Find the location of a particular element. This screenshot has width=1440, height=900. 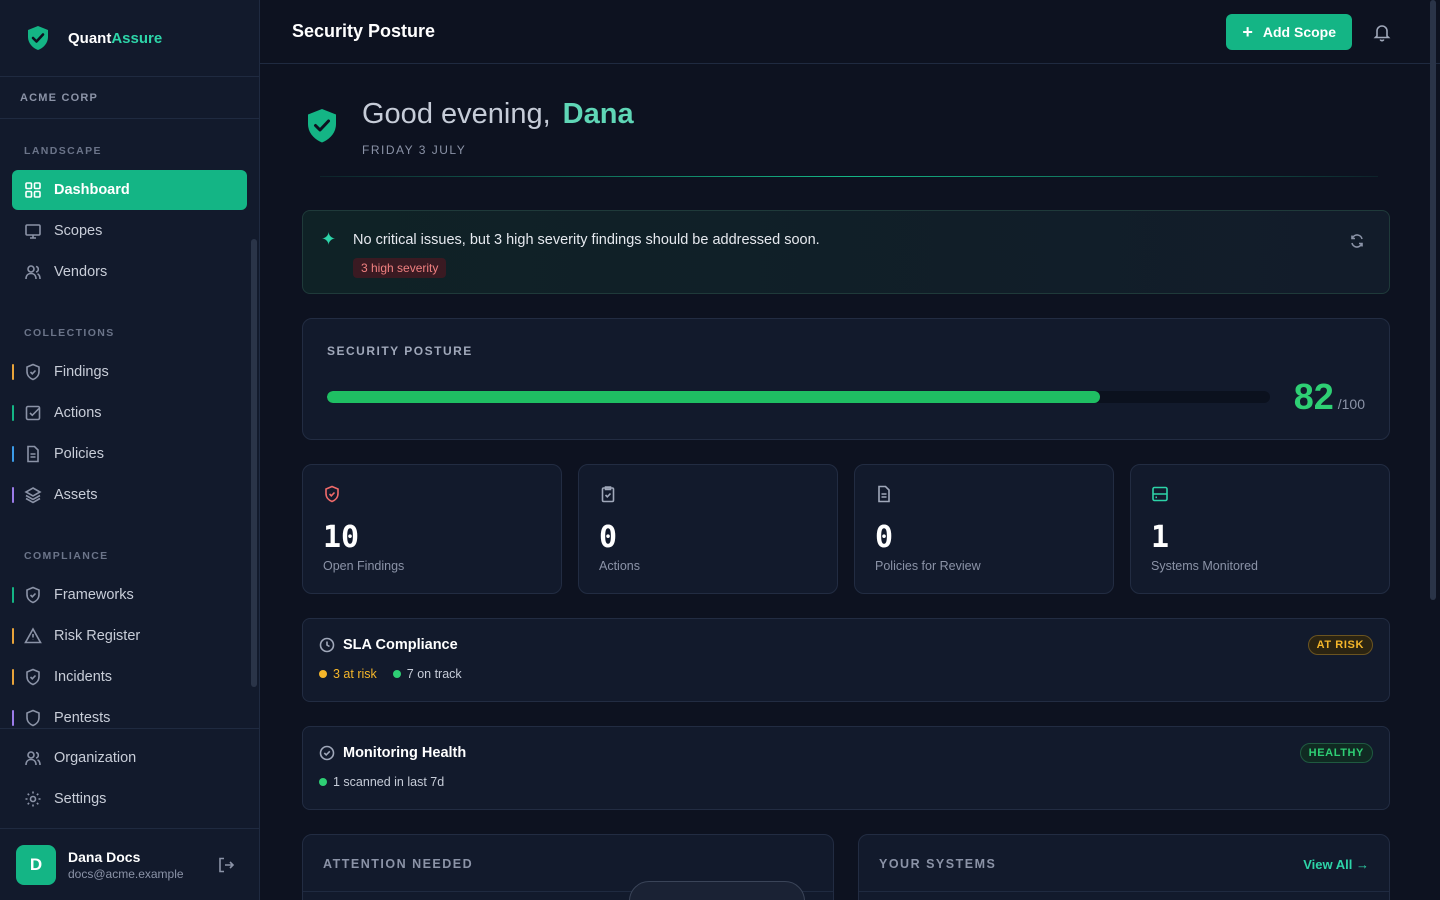

view-all-link: View All → is located at coordinates (1336, 874).